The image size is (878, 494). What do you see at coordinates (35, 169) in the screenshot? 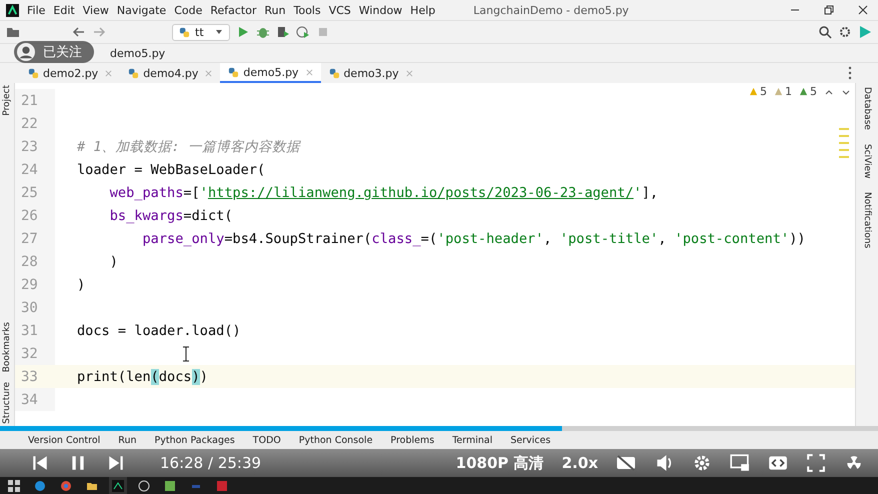
I see `line-number: 24` at bounding box center [35, 169].